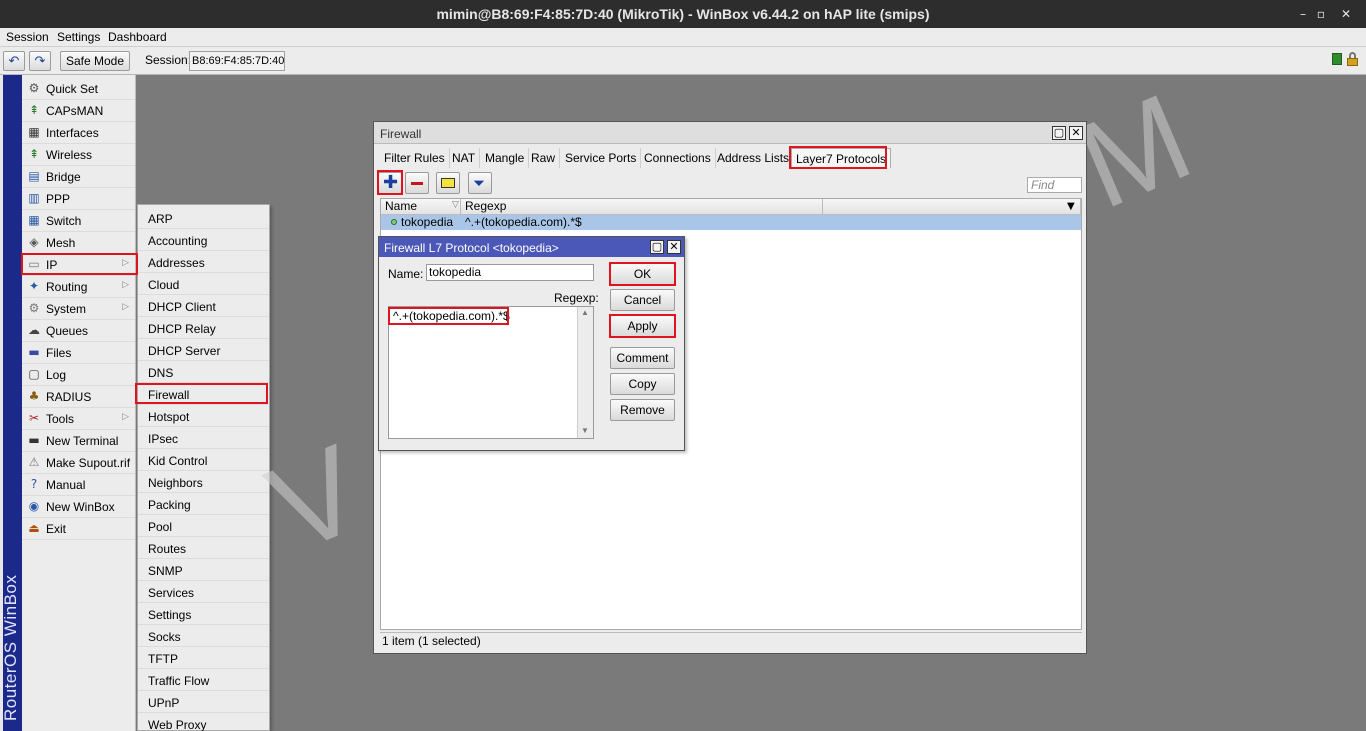 Image resolution: width=1366 pixels, height=731 pixels. What do you see at coordinates (78, 89) in the screenshot?
I see `sidebar-item-quick-set: ⚙ Quick Set` at bounding box center [78, 89].